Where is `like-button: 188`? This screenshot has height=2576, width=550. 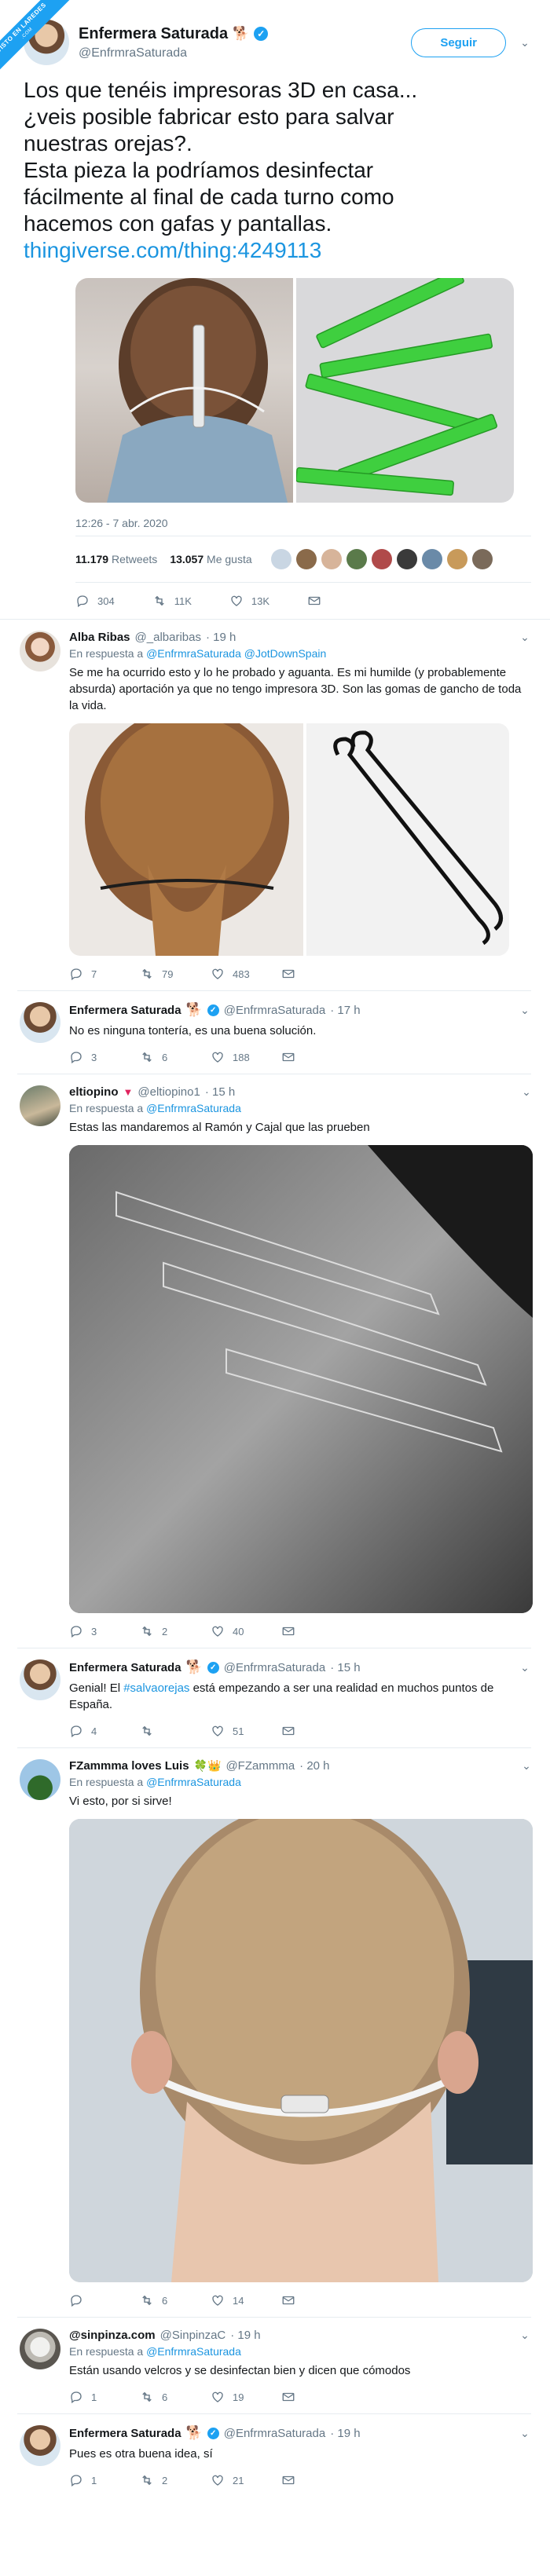
like-button: 188 is located at coordinates (246, 1057).